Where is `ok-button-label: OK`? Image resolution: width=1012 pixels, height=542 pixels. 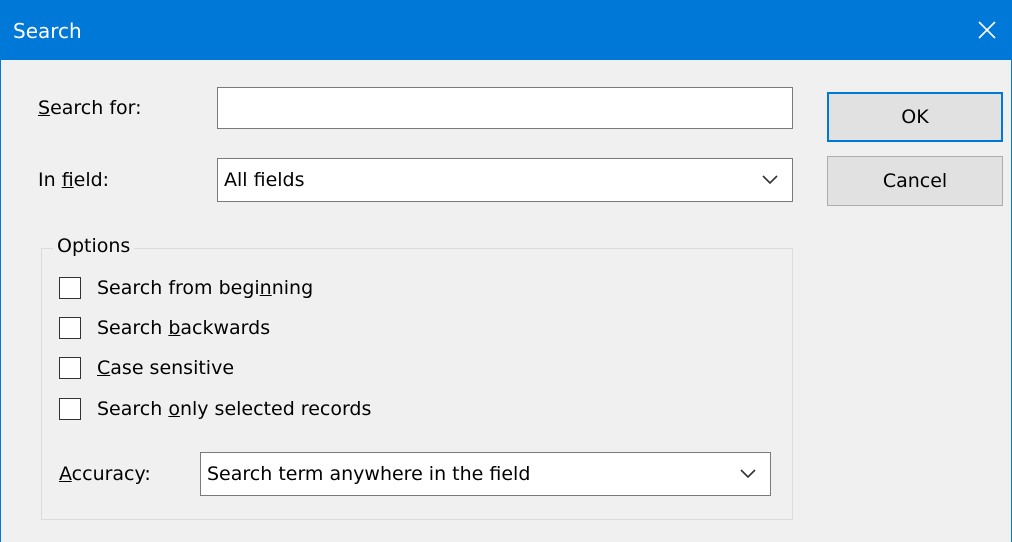
ok-button-label: OK is located at coordinates (915, 117).